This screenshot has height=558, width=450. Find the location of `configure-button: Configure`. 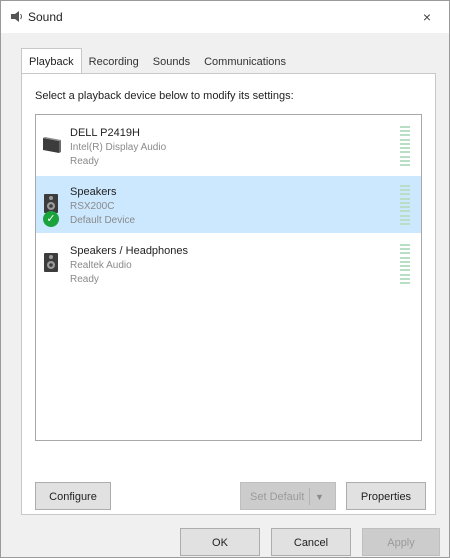

configure-button: Configure is located at coordinates (73, 496).